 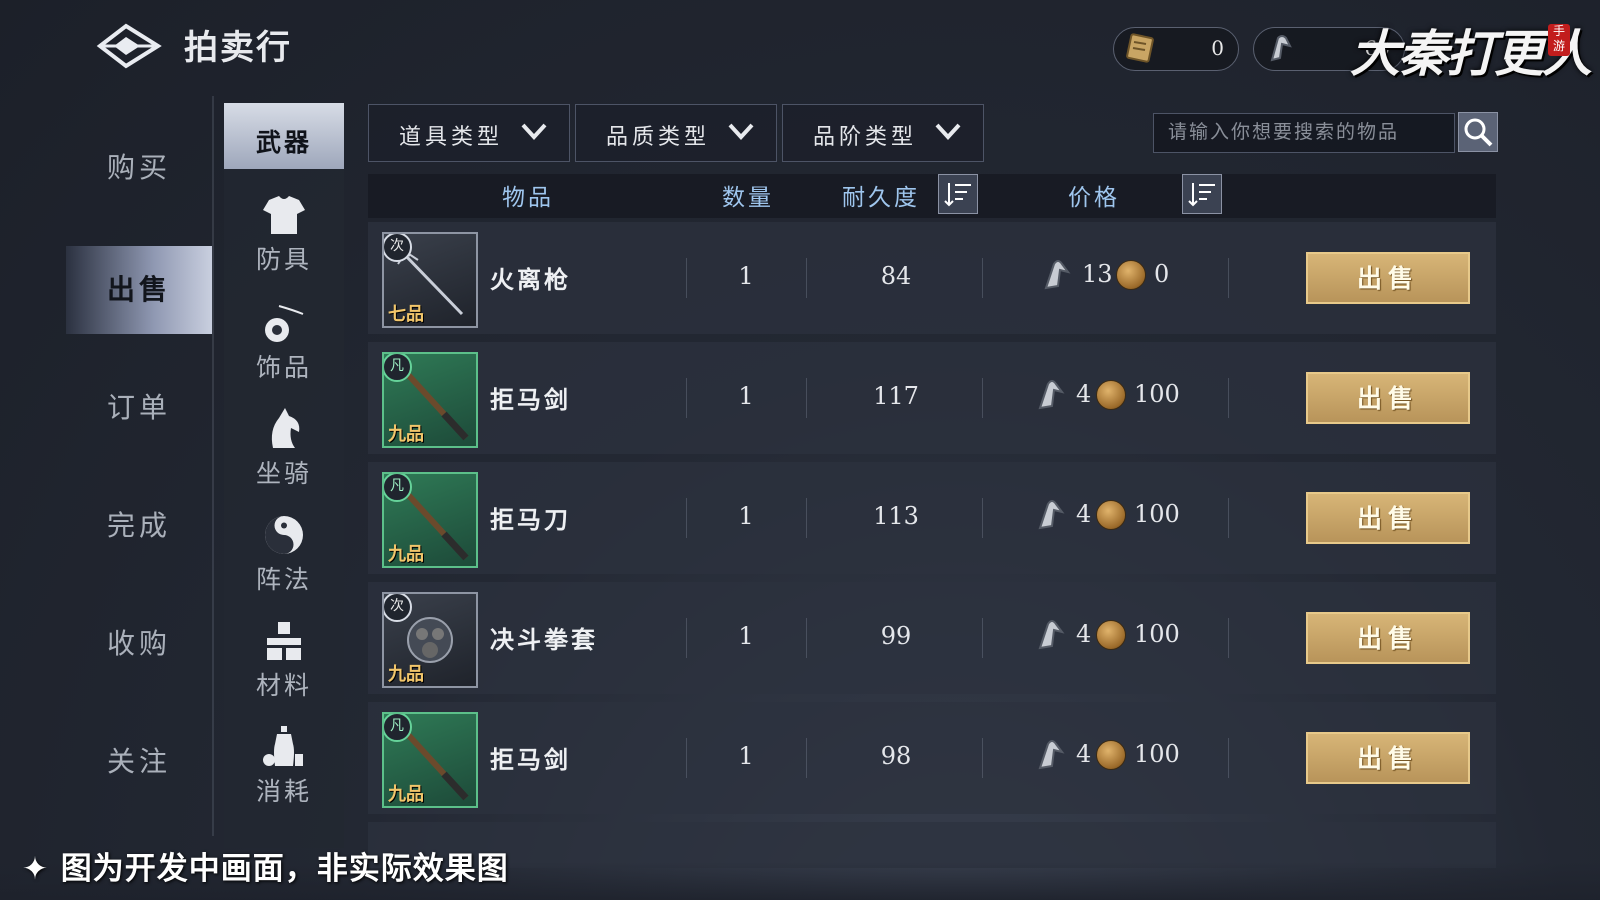 I want to click on nav-sell: 出售, so click(x=139, y=290).